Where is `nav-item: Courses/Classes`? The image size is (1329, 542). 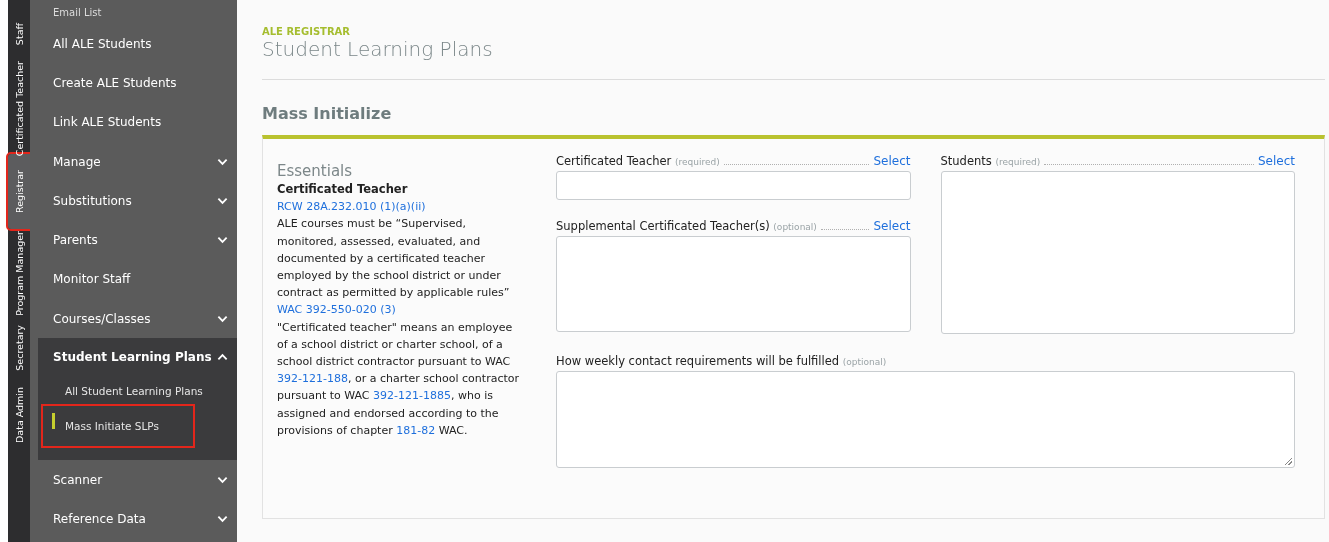 nav-item: Courses/Classes is located at coordinates (133, 319).